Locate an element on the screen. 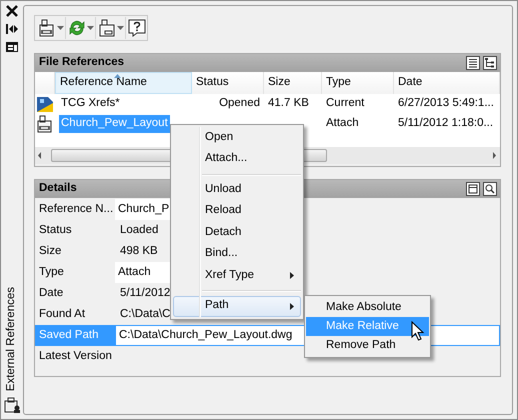  panel-title: Details is located at coordinates (58, 189).